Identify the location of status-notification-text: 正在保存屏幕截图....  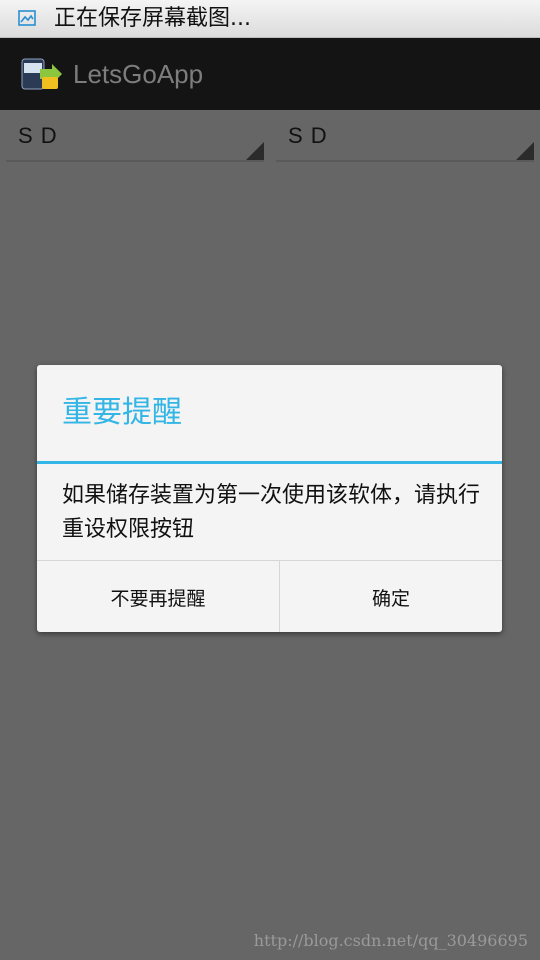
(152, 18).